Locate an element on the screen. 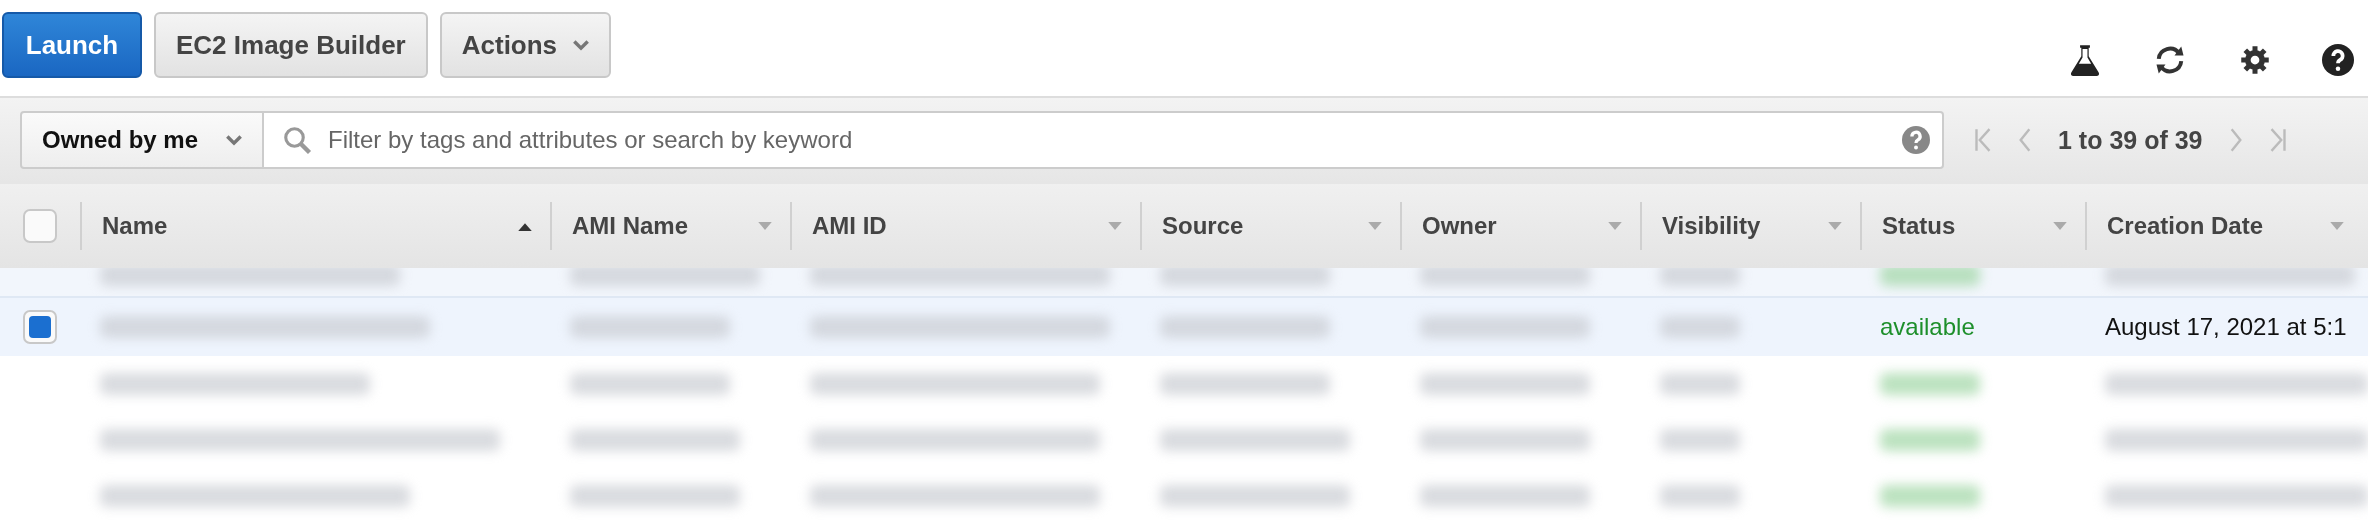 The height and width of the screenshot is (522, 2368). search-icon is located at coordinates (297, 140).